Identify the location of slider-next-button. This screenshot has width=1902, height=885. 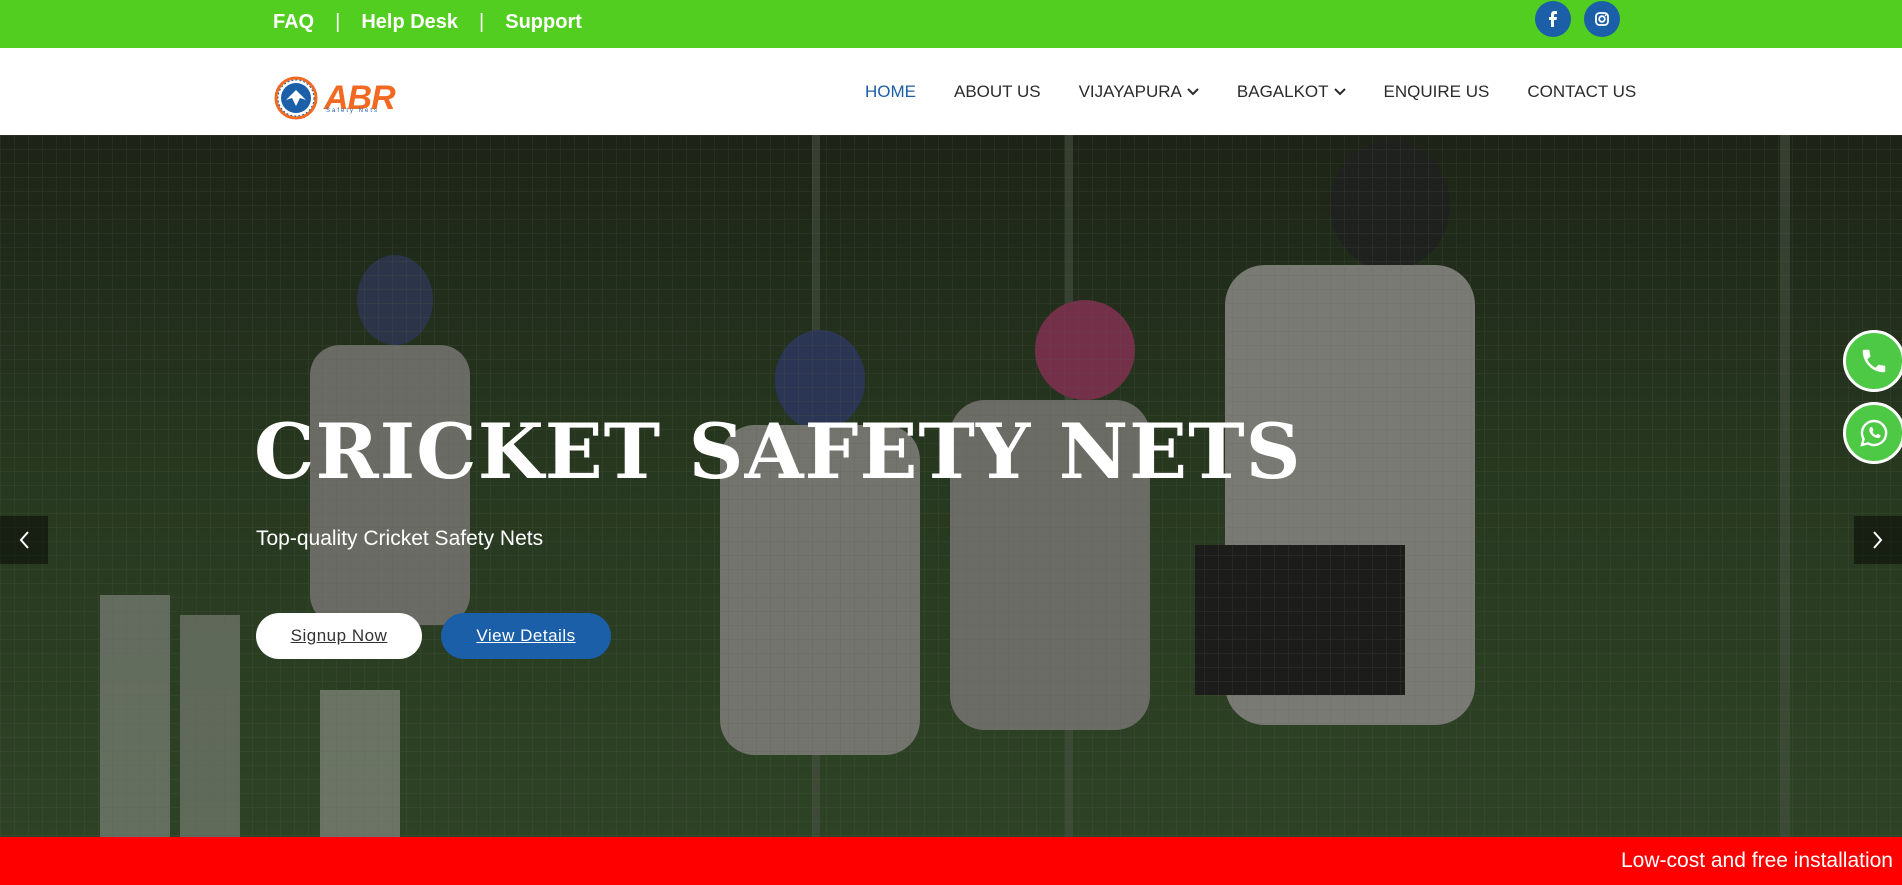
(1878, 540).